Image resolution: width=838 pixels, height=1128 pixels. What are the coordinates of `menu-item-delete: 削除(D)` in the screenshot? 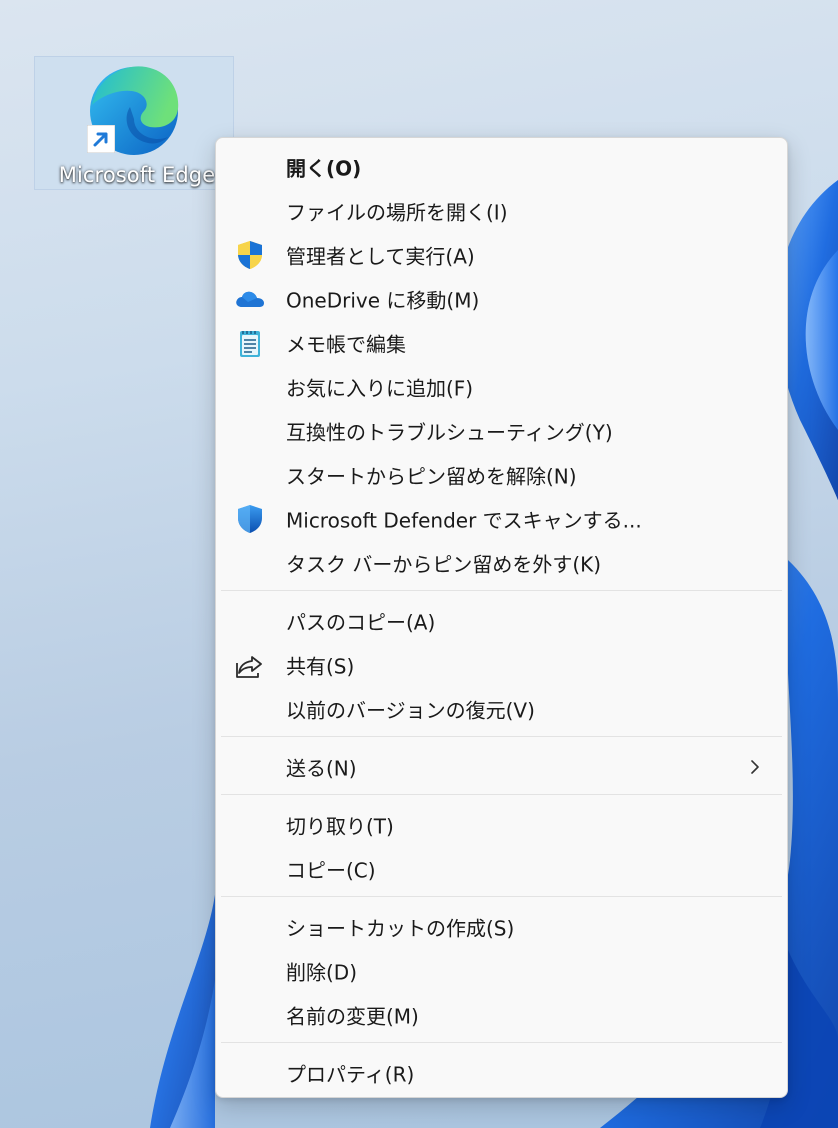 It's located at (501, 971).